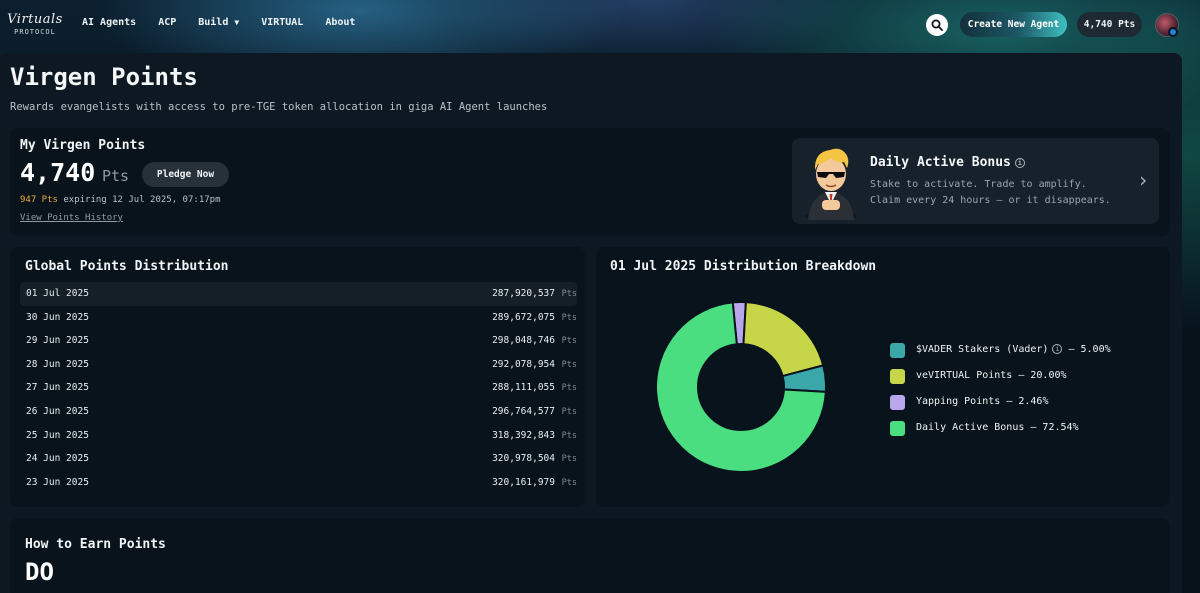  What do you see at coordinates (831, 184) in the screenshot?
I see `mascot-illustration` at bounding box center [831, 184].